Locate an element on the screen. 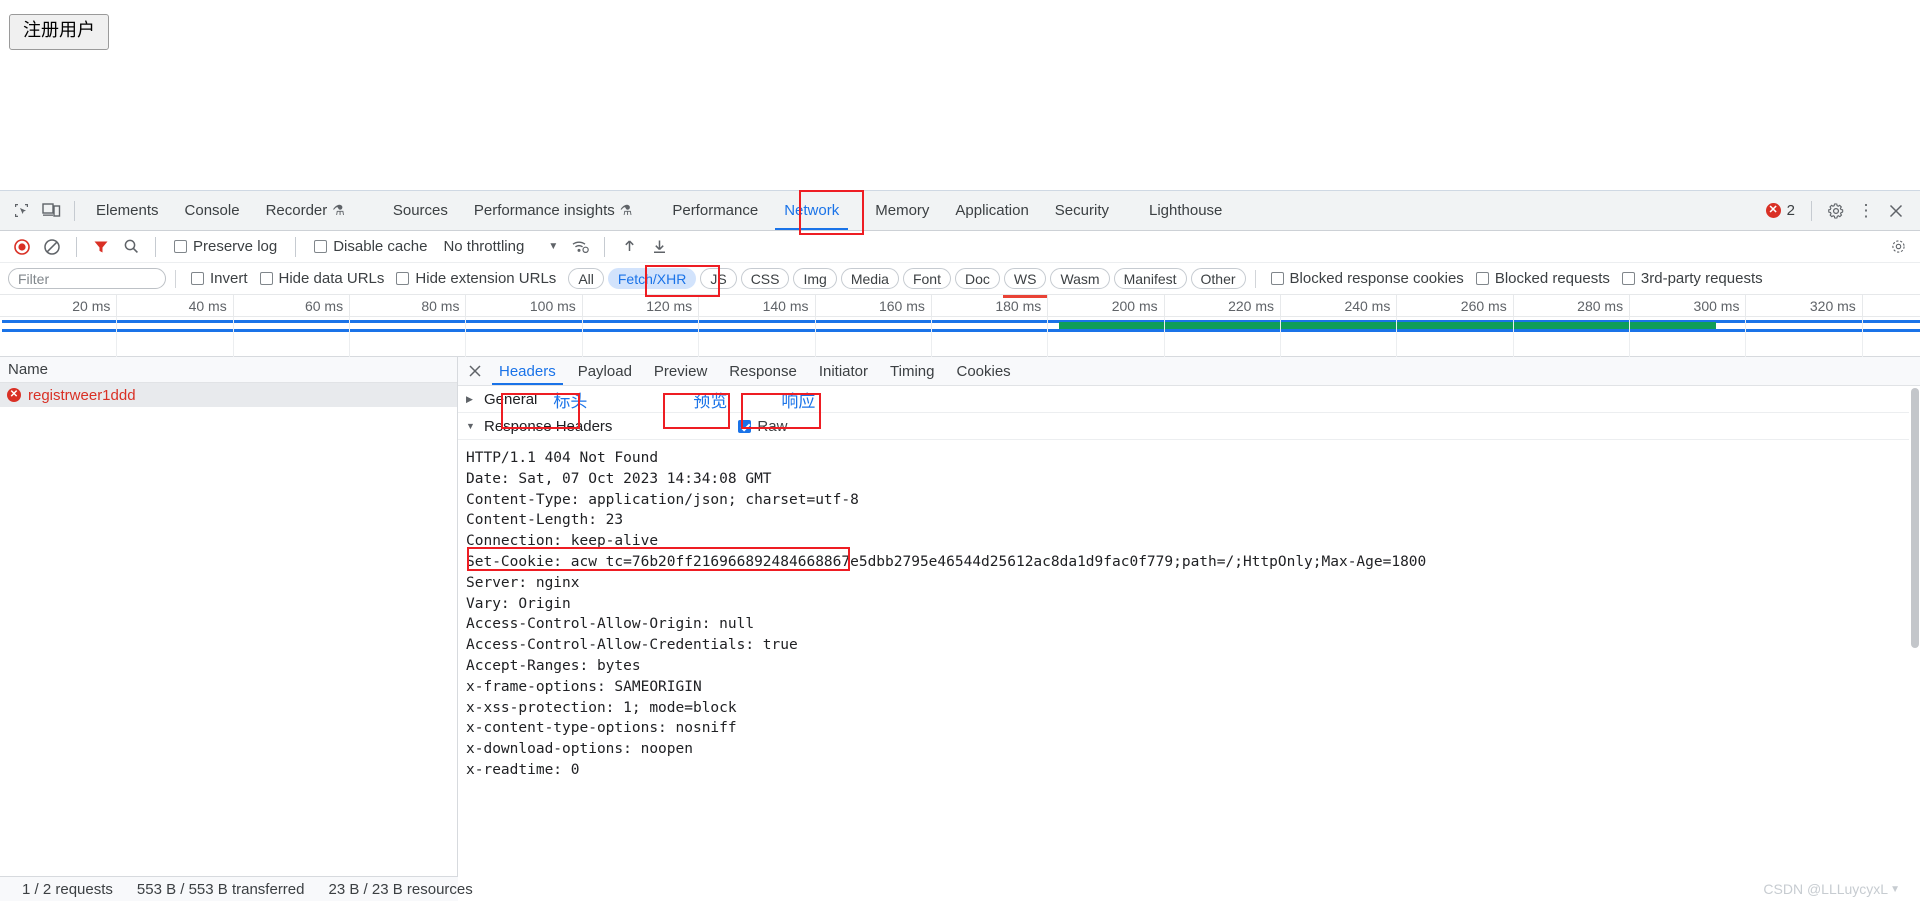 The width and height of the screenshot is (1920, 903). tabbar-right-controls: ✕ 2 ⋮ is located at coordinates (1840, 211).